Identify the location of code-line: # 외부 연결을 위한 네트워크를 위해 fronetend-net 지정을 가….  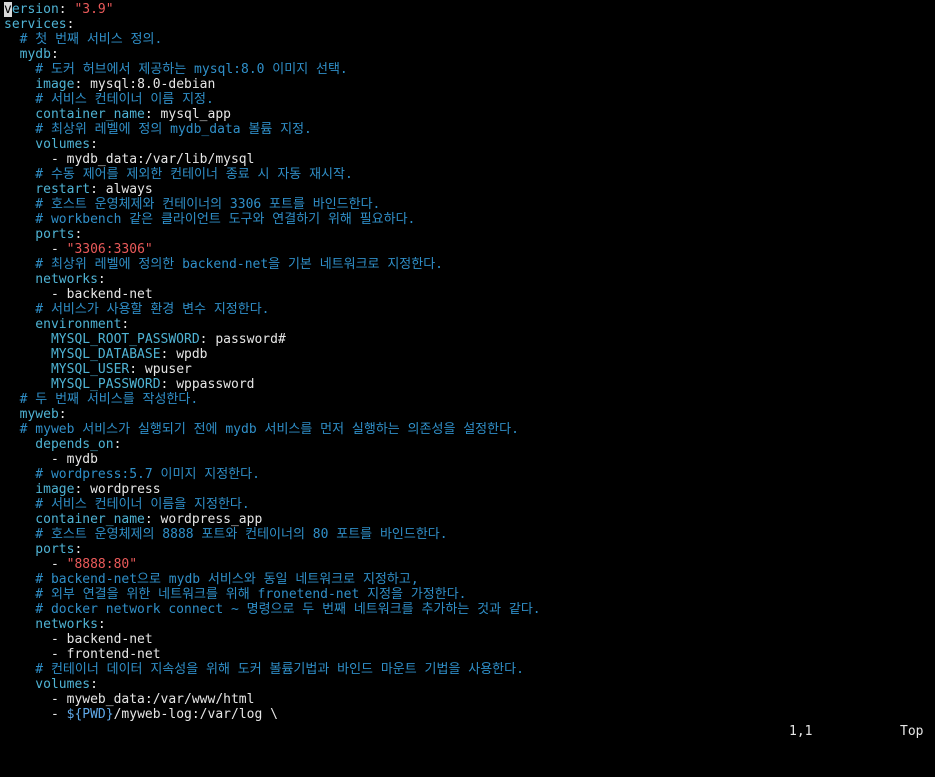
(469, 594).